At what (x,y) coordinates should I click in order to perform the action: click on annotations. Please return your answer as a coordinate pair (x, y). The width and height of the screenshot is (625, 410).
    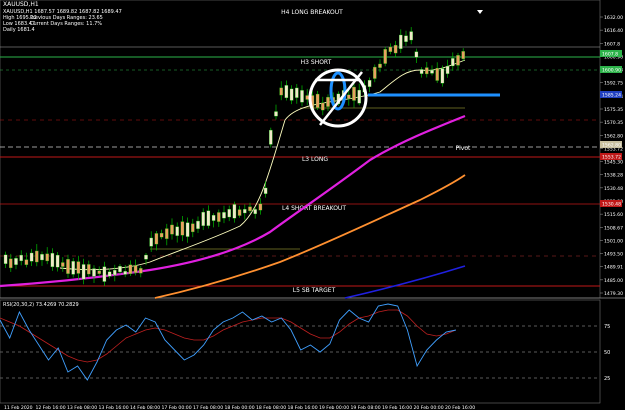
    Looking at the image, I should click on (404, 69).